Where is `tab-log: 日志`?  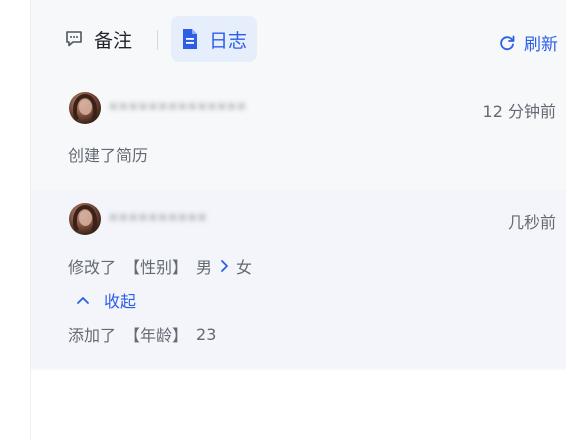
tab-log: 日志 is located at coordinates (214, 39).